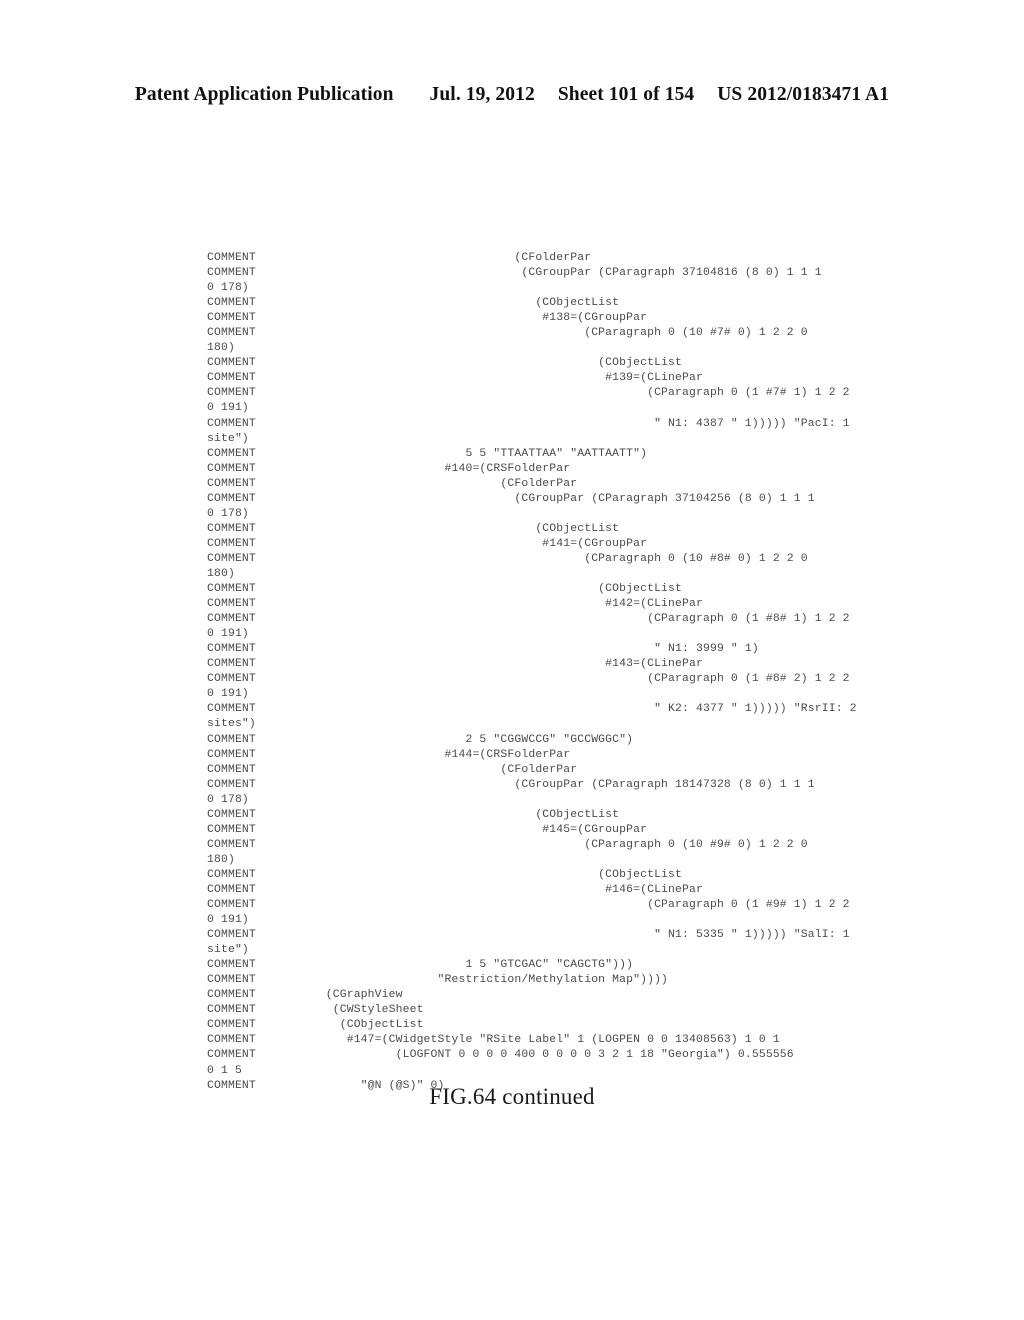  I want to click on code-line: COMMENT #145=(CGroupPar, so click(427, 829).